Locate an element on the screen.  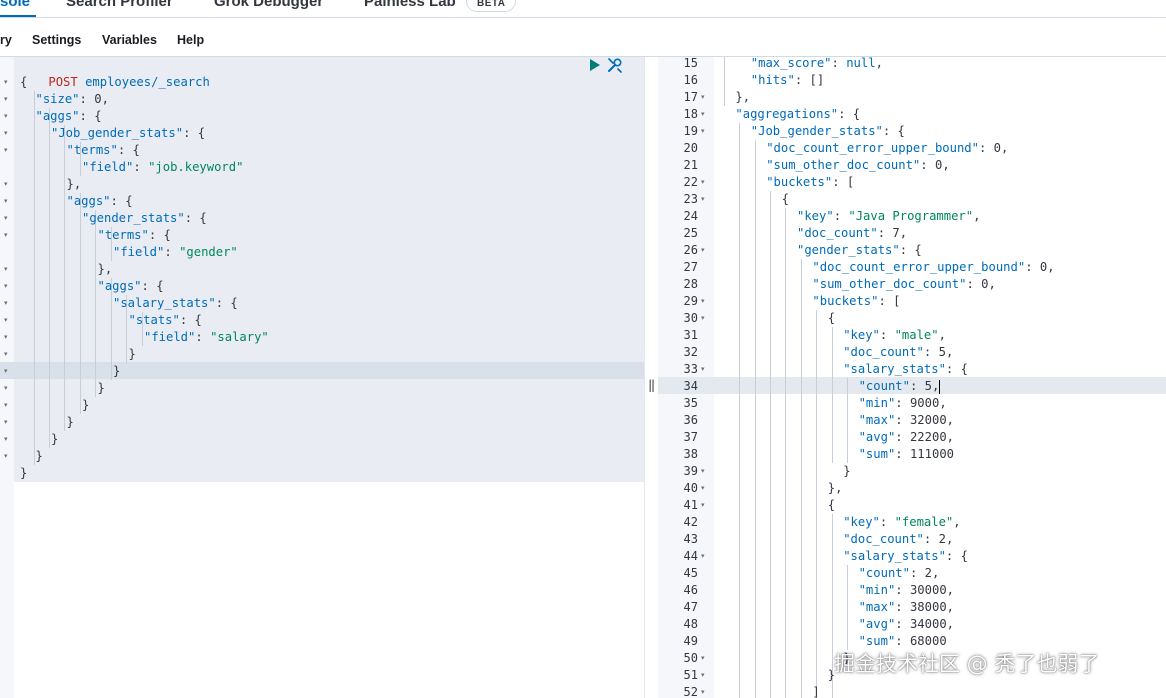
tab-search-profiler: Search Profiler is located at coordinates (119, 5).